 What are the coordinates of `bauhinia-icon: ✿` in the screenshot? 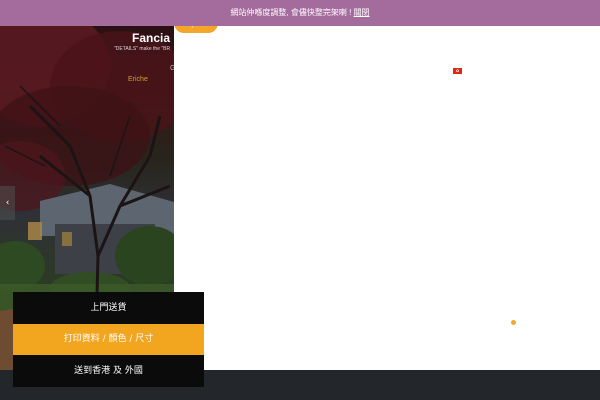 It's located at (457, 70).